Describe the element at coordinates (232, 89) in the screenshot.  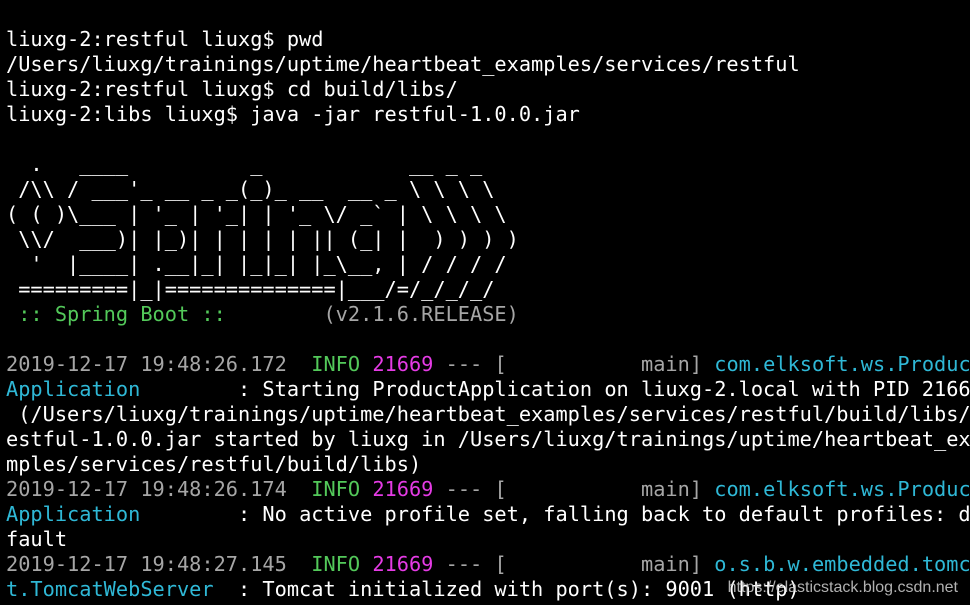
I see `command-line: liuxg-2:restful liuxg$ cd build/libs/` at that location.